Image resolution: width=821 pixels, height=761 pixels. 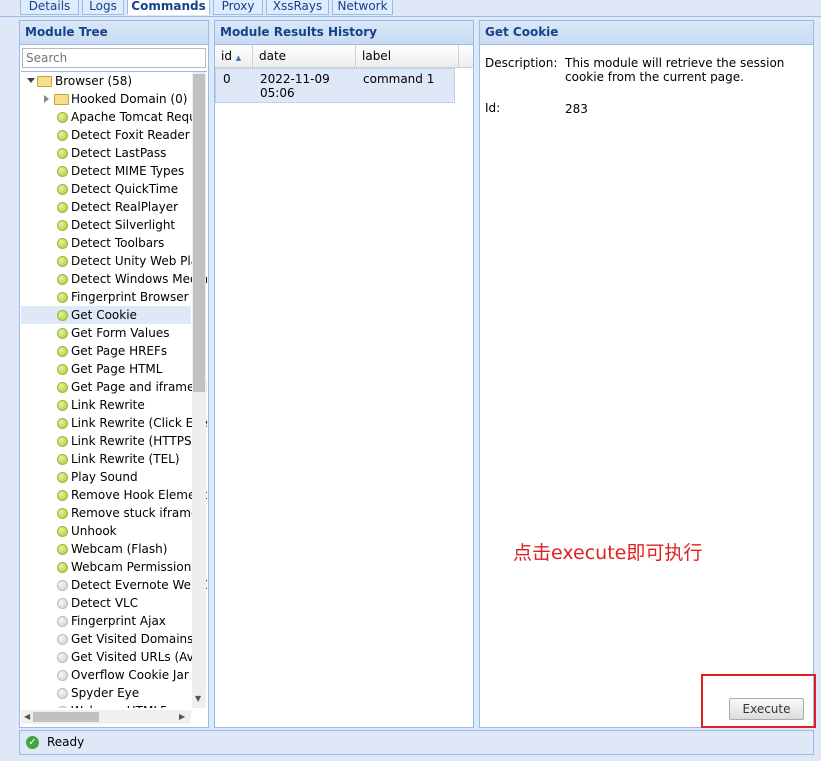 I want to click on tree-node-label: Detect Windows Media, so click(x=139, y=279).